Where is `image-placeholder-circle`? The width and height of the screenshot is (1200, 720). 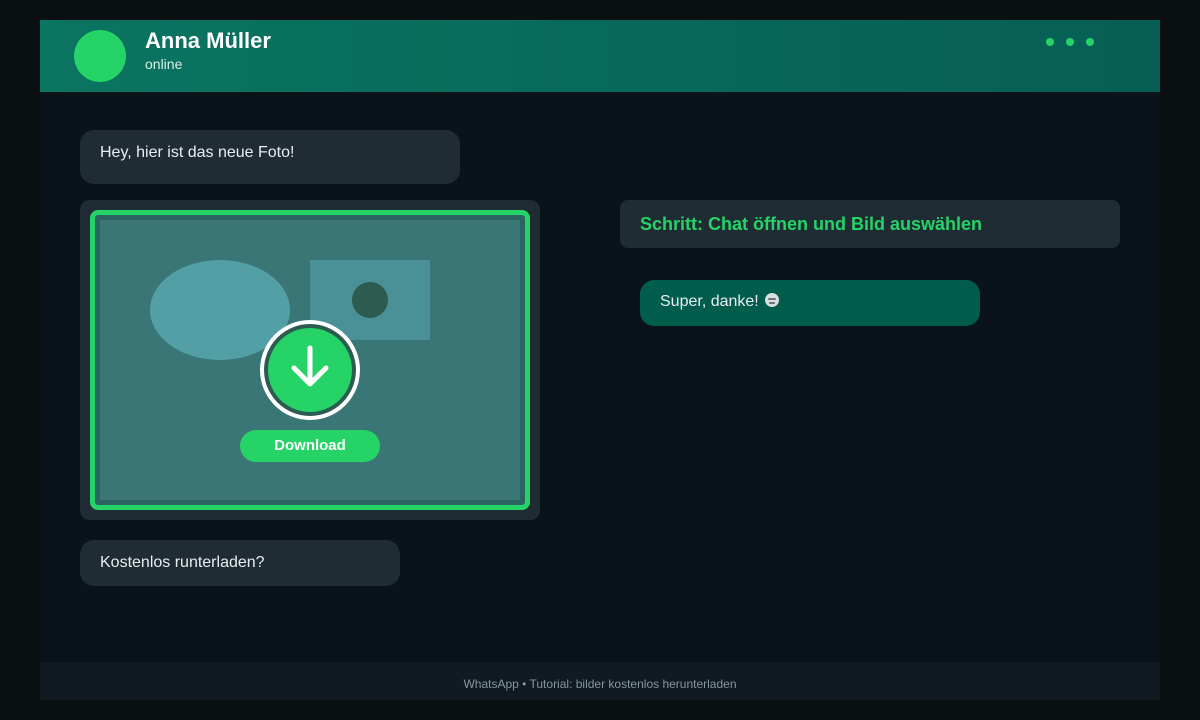 image-placeholder-circle is located at coordinates (370, 300).